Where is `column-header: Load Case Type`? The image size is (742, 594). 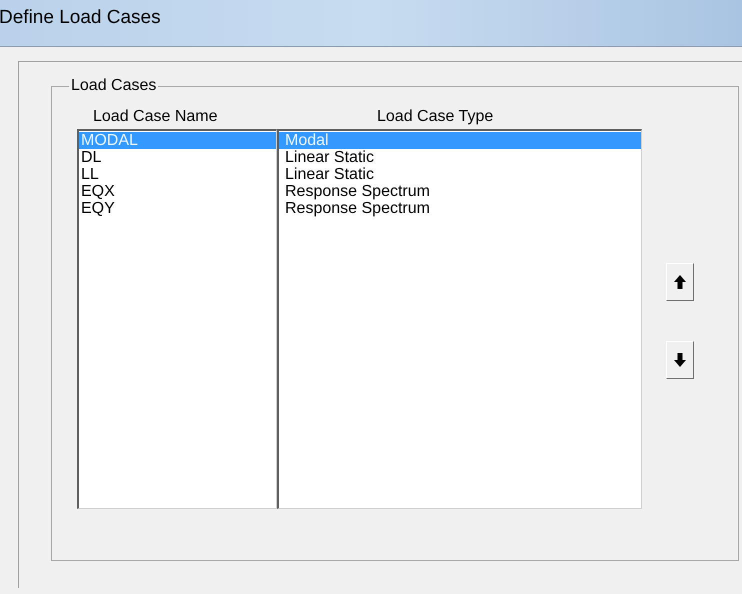
column-header: Load Case Type is located at coordinates (435, 117).